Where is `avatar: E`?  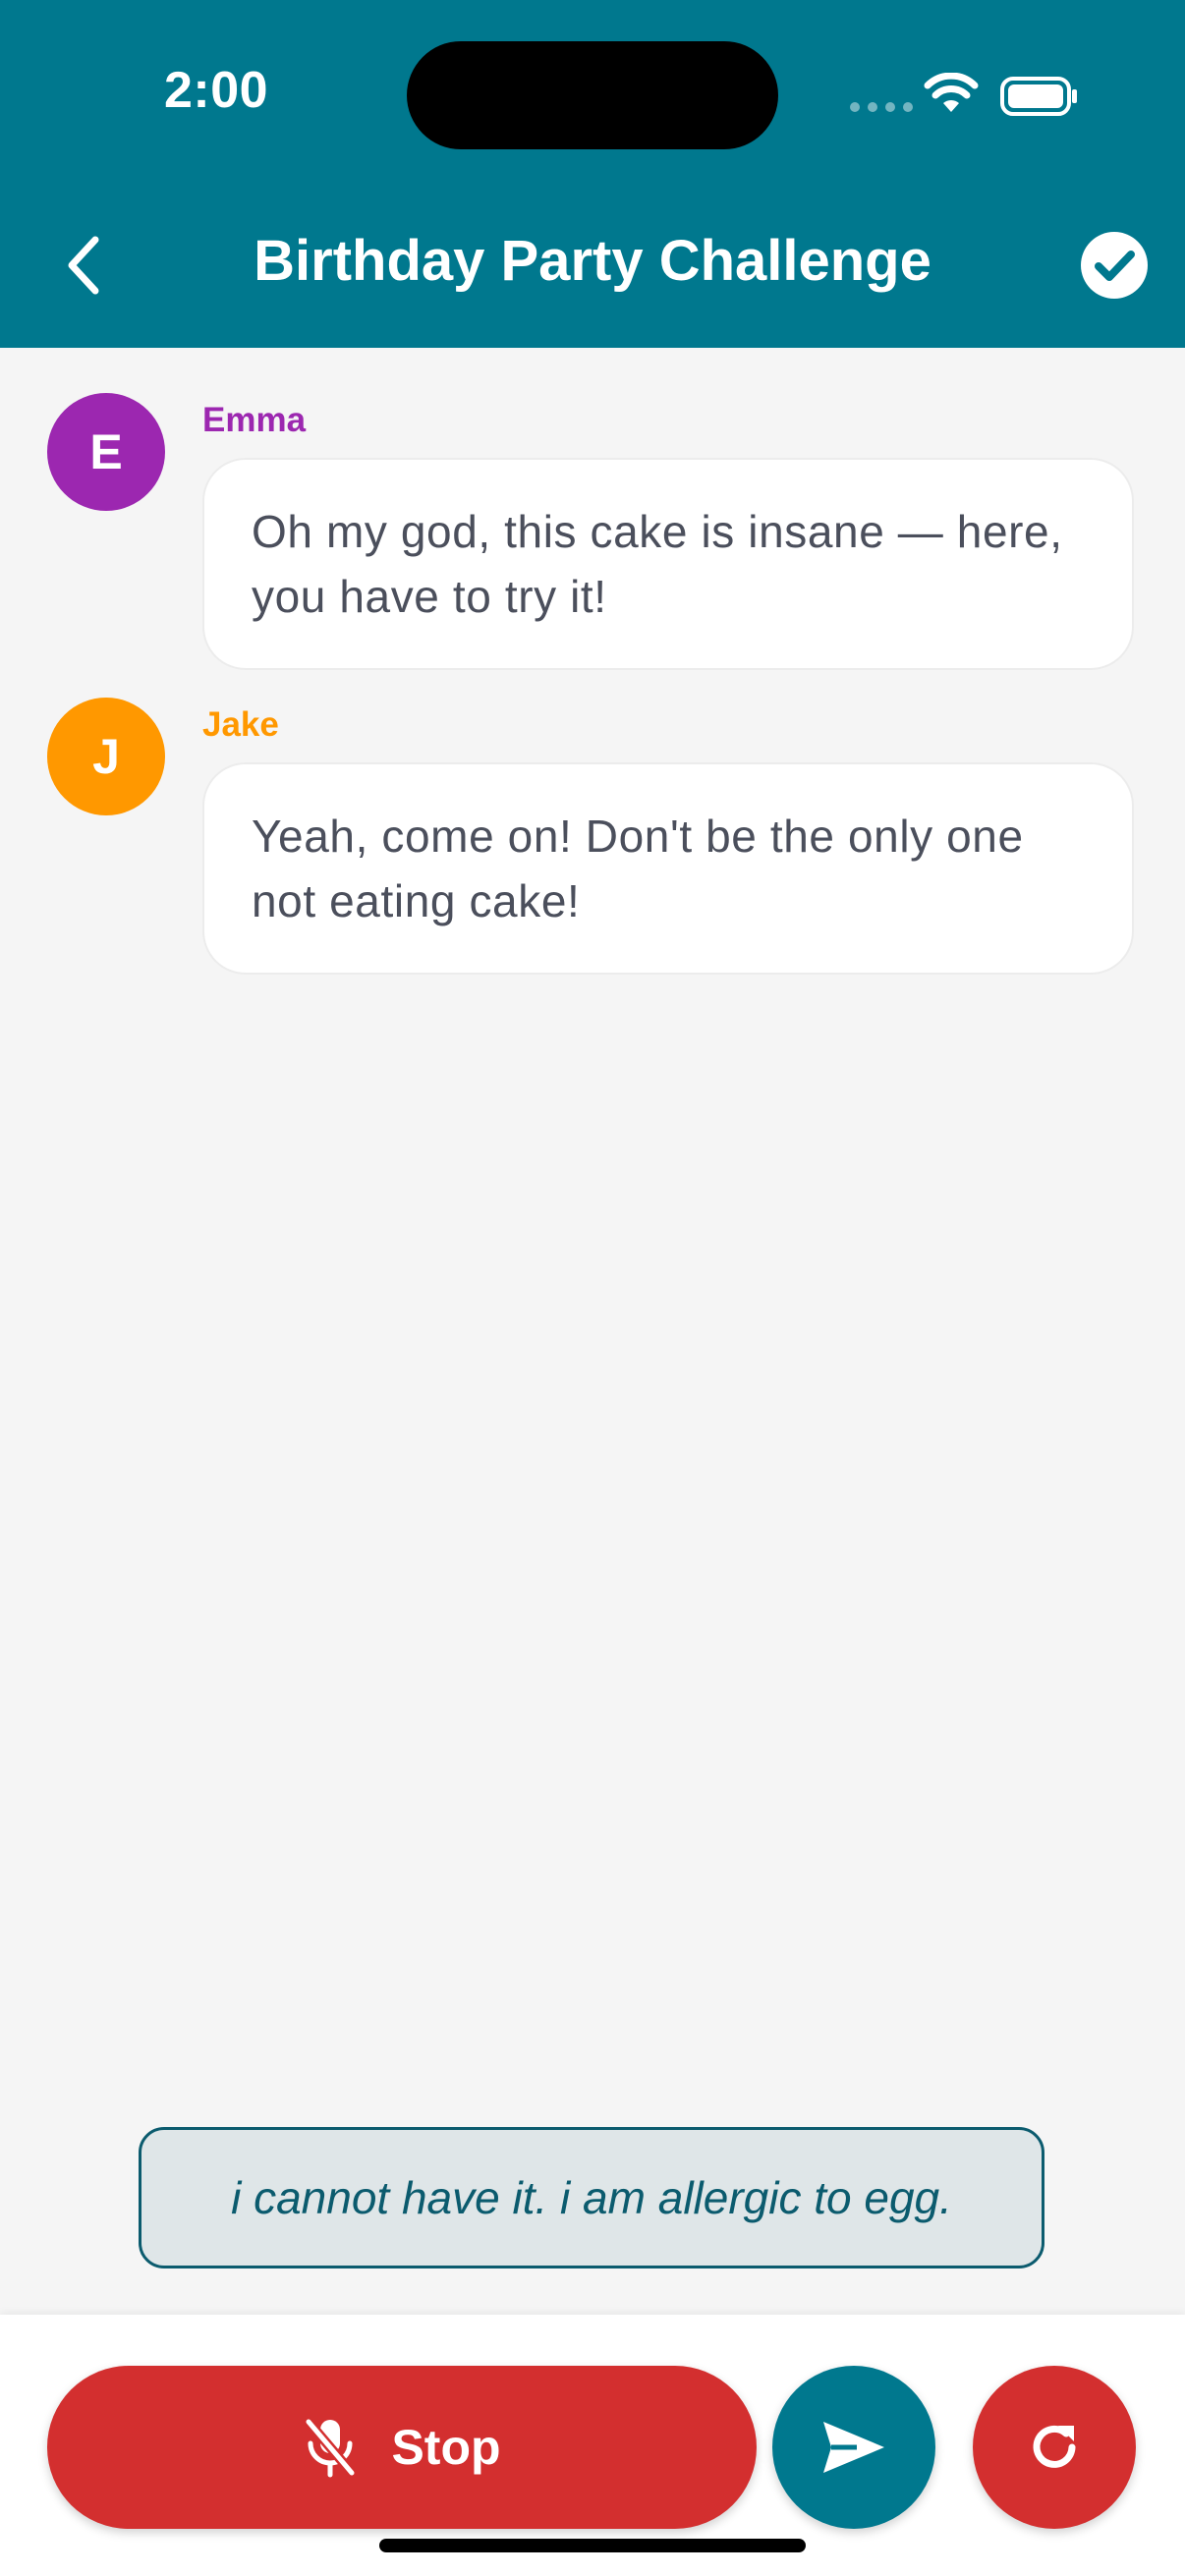 avatar: E is located at coordinates (106, 452).